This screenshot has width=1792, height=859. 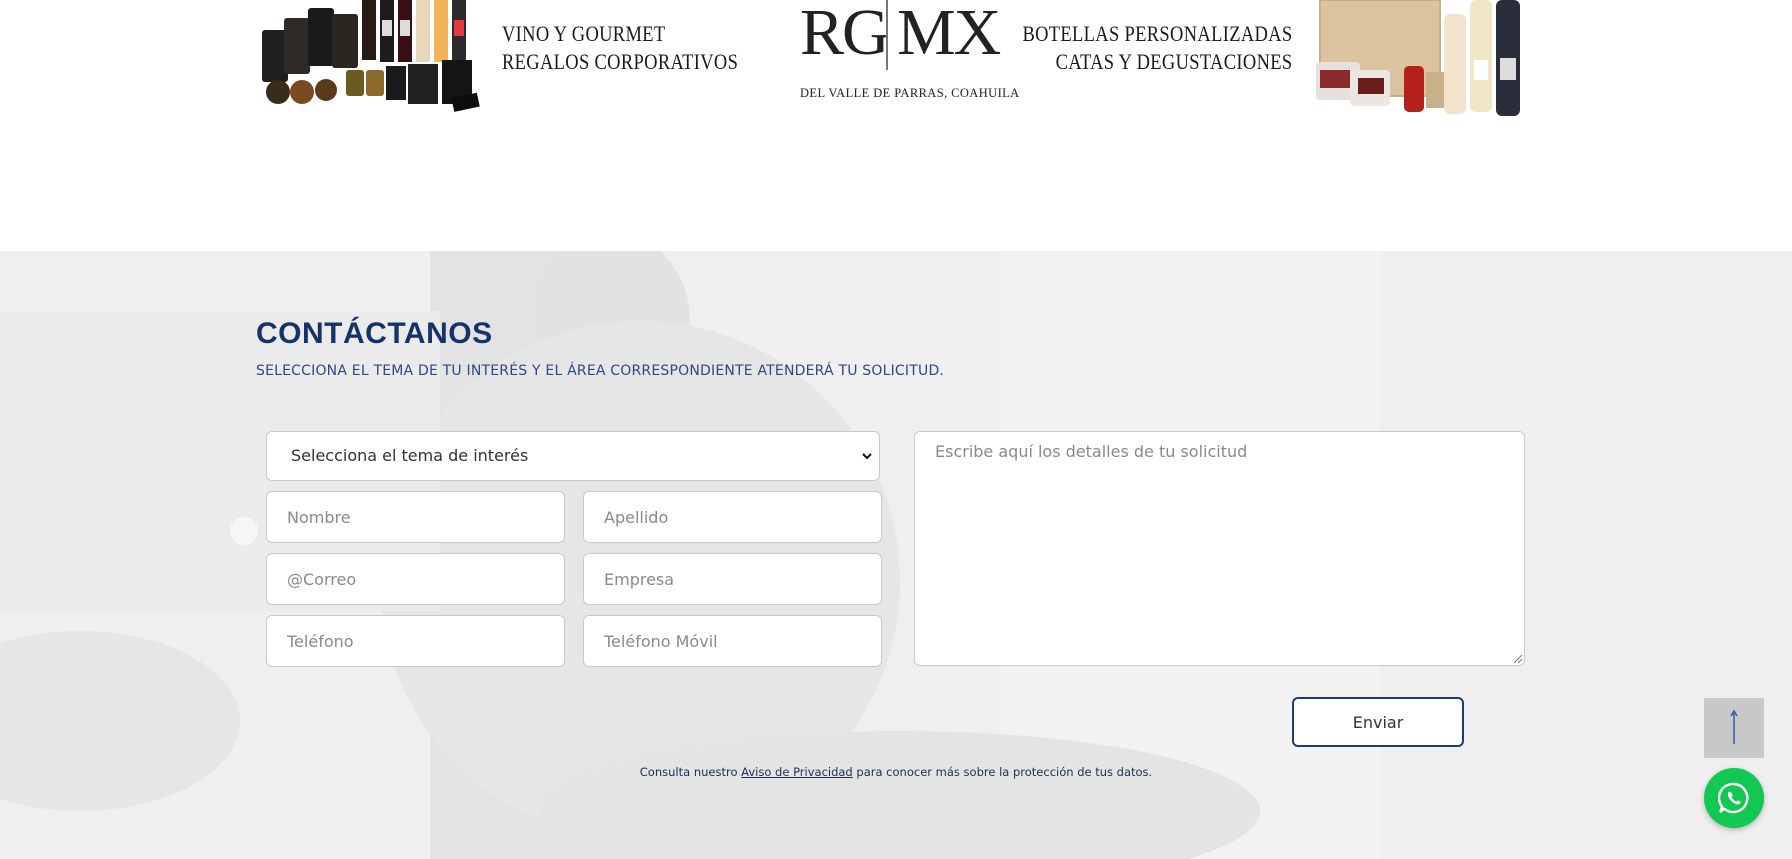 I want to click on banner-right-line-1: BOTELLAS PERSONALIZADAS, so click(x=1156, y=33).